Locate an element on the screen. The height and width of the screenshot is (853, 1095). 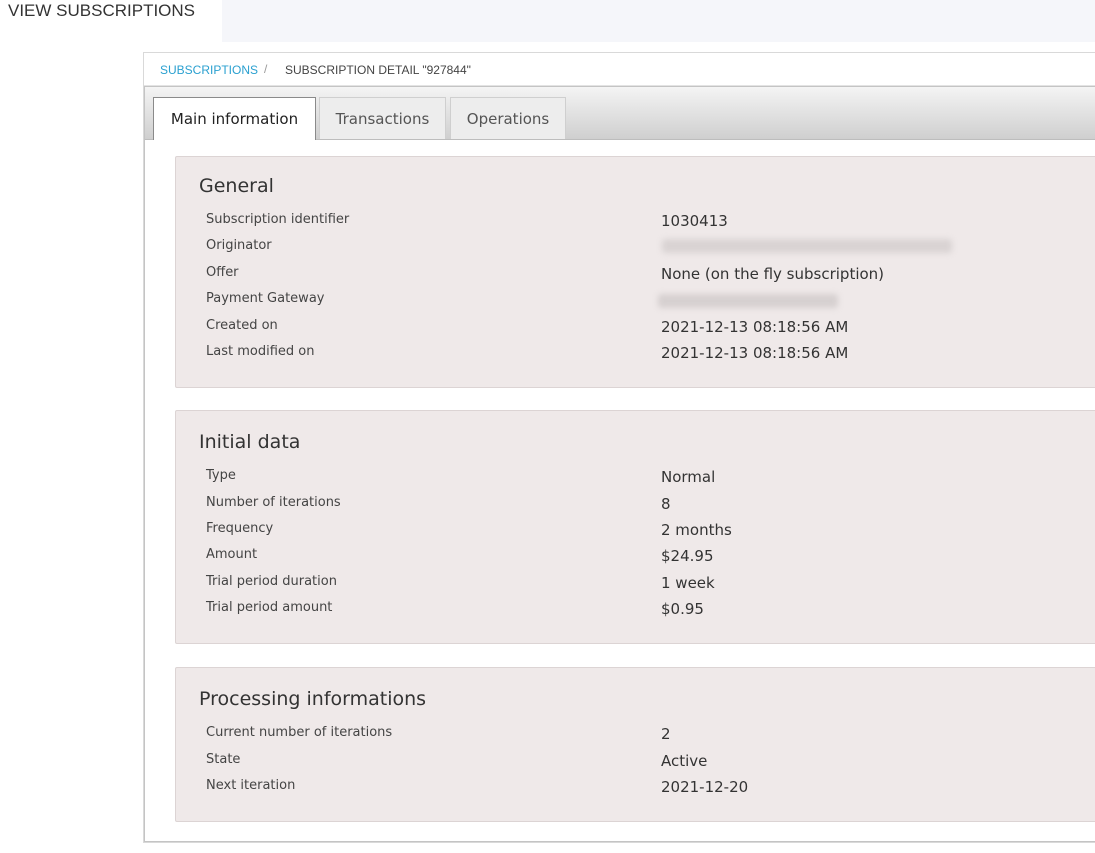
number-of-iterations-label: Number of iterations is located at coordinates (273, 502).